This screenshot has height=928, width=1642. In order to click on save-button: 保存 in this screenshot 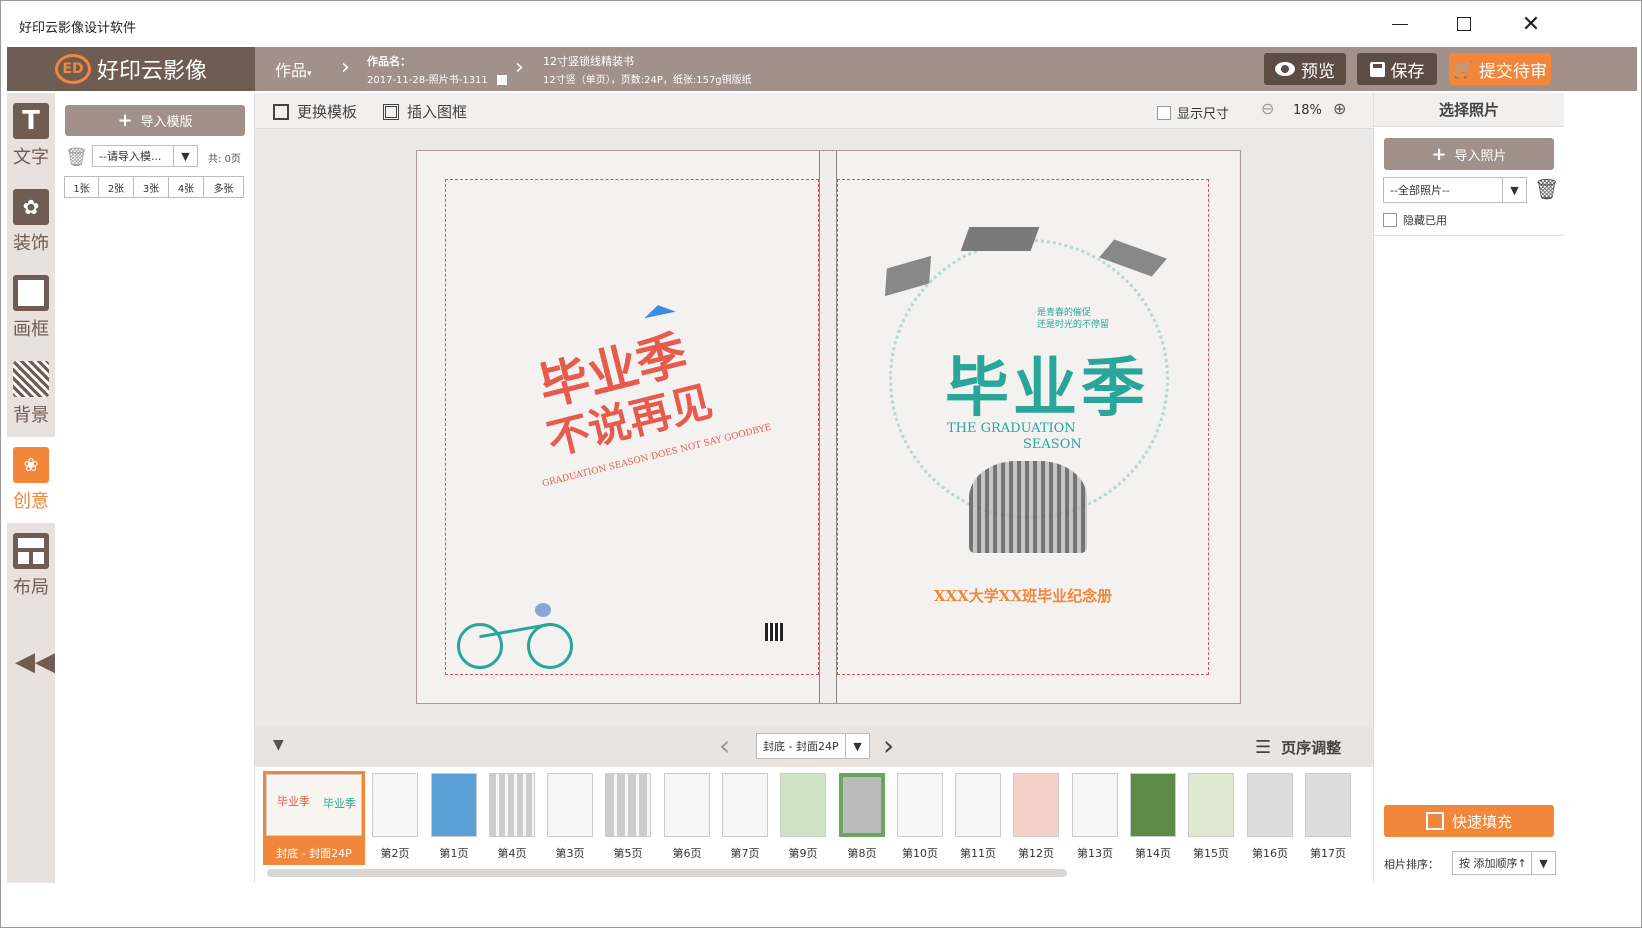, I will do `click(1397, 69)`.